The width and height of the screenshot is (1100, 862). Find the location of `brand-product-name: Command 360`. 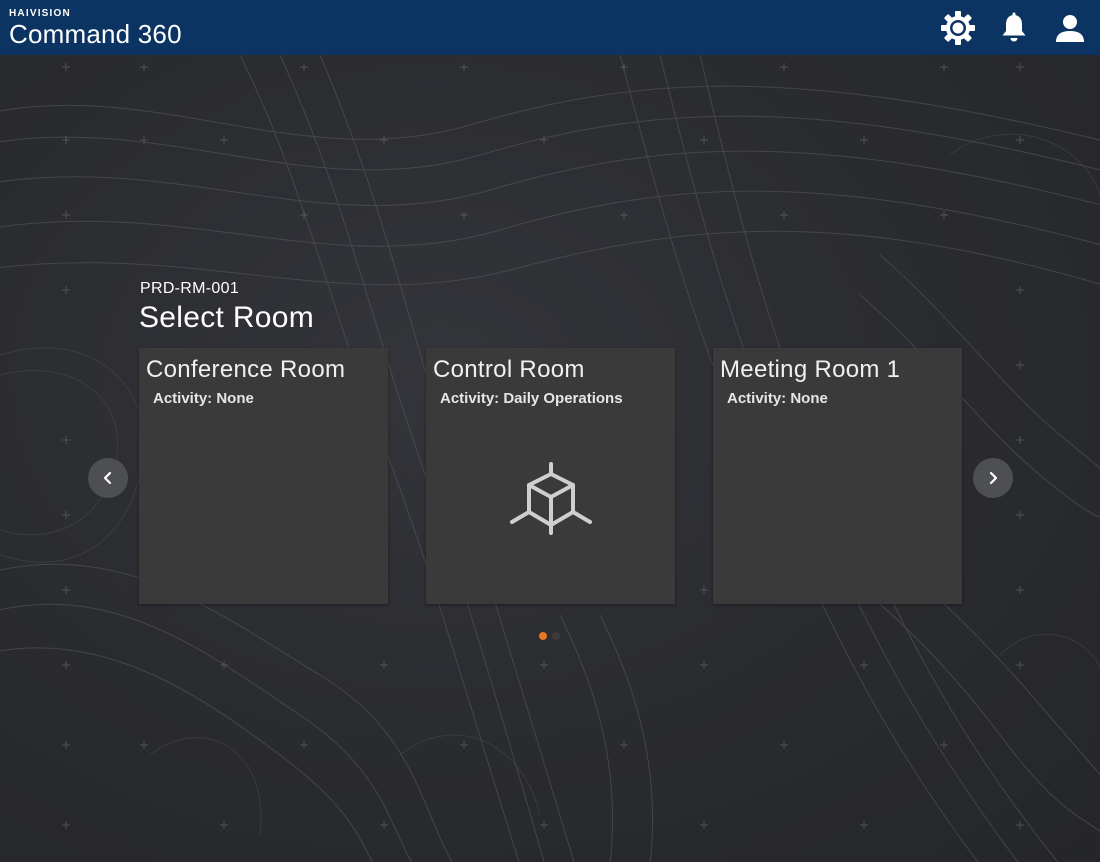

brand-product-name: Command 360 is located at coordinates (95, 34).